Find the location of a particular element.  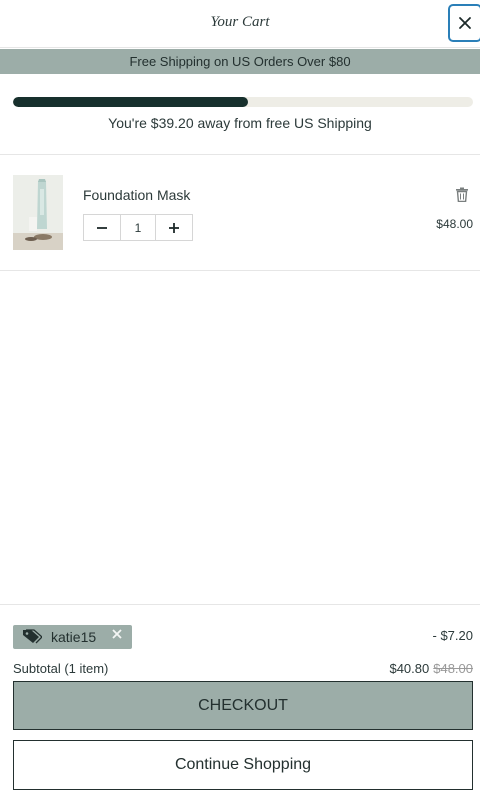

shipping-progress-bar is located at coordinates (243, 102).